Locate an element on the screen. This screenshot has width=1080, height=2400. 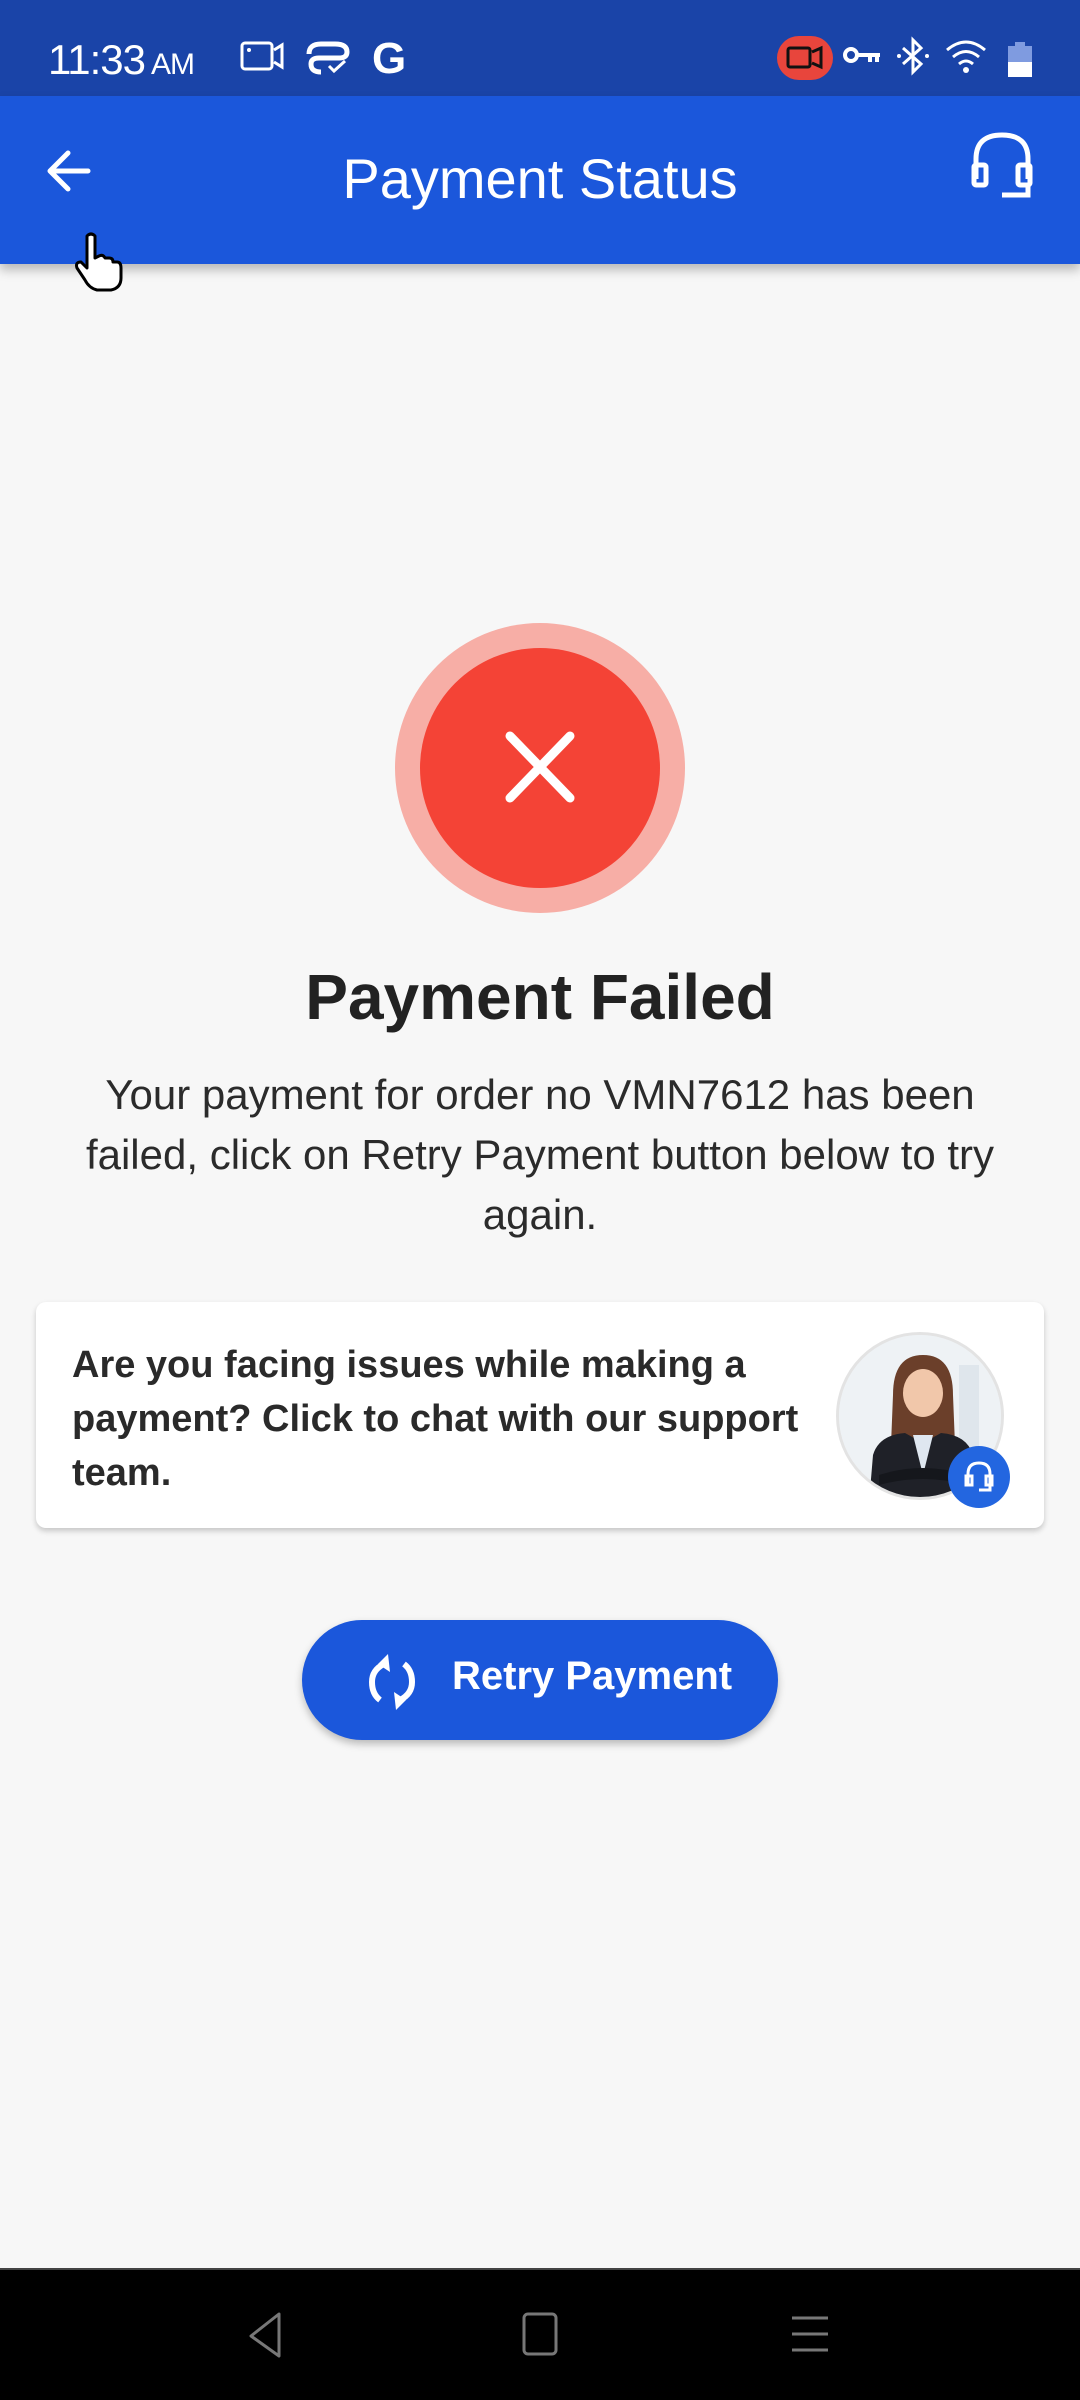
payment-failed-icon is located at coordinates (540, 768).